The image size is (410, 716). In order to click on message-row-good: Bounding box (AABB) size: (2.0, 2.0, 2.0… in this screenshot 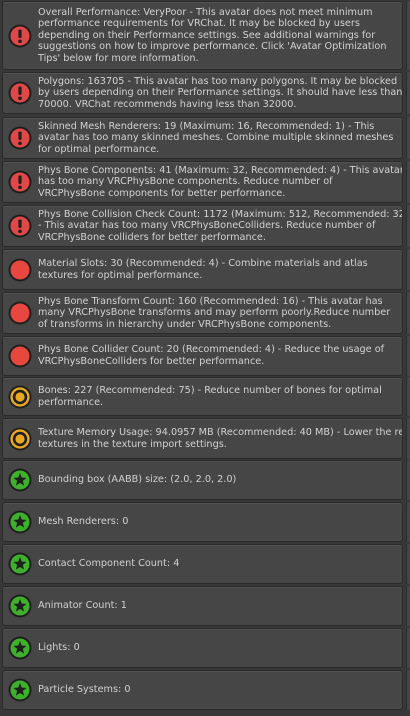, I will do `click(202, 480)`.